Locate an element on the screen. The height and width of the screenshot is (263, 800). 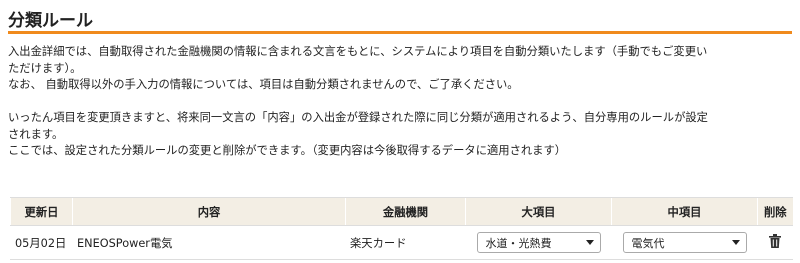
table-row: 05月02日 ENEOSPower電気 楽天カード 水道・光熱費 電気代 is located at coordinates (401, 242).